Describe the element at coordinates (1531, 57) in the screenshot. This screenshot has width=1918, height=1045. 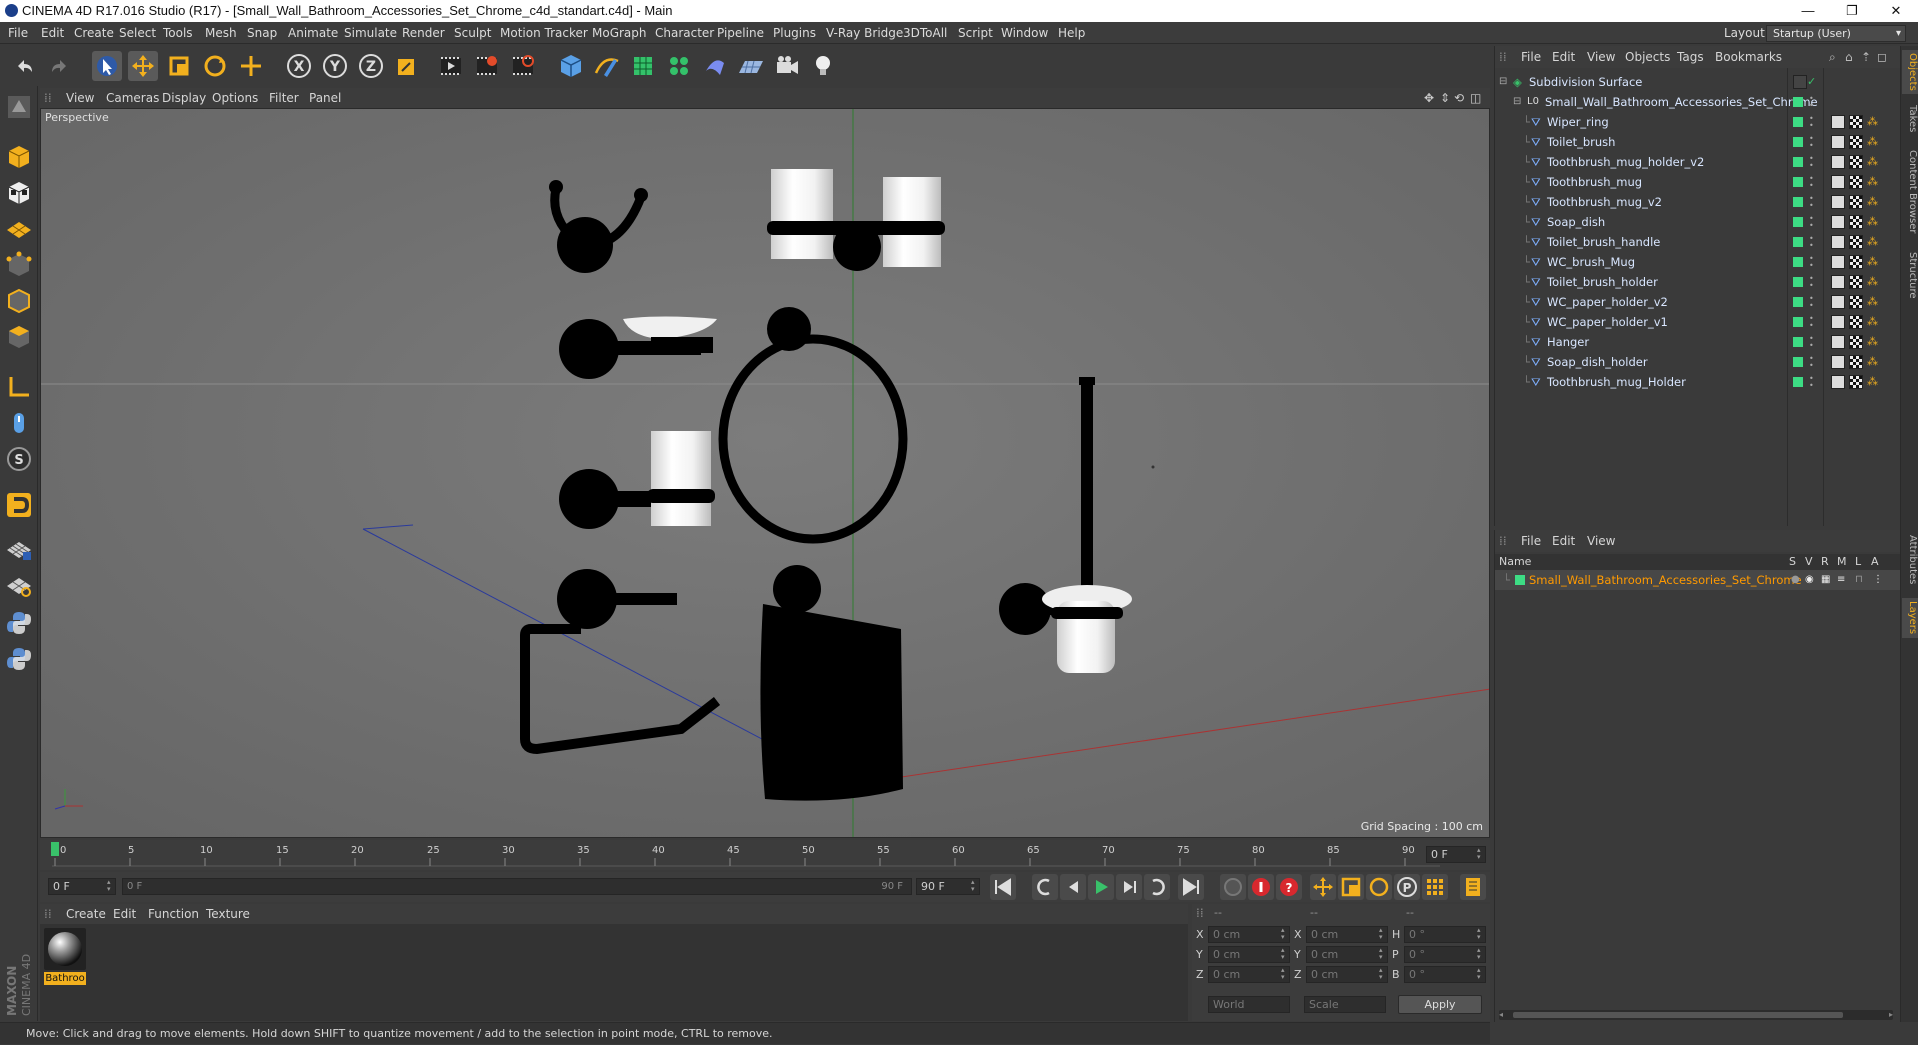
I see `objects-menu-file: File` at that location.